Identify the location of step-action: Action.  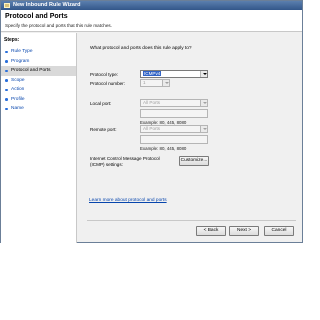
(38, 90).